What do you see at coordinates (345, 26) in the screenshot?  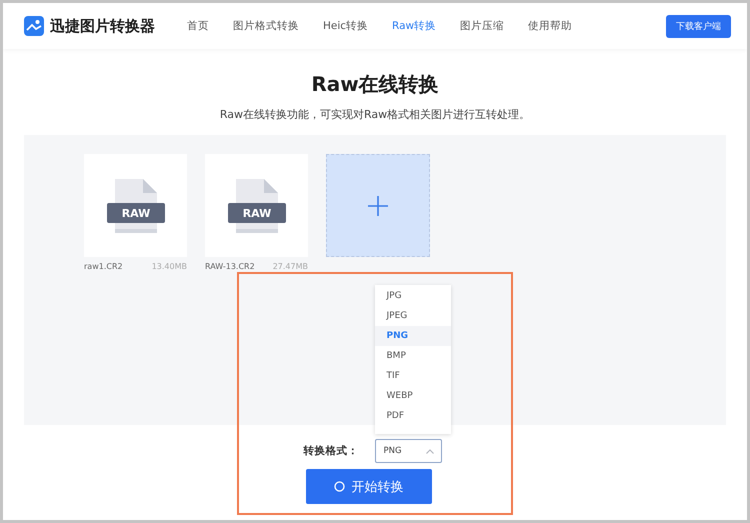 I see `nav-link: Heic转换` at bounding box center [345, 26].